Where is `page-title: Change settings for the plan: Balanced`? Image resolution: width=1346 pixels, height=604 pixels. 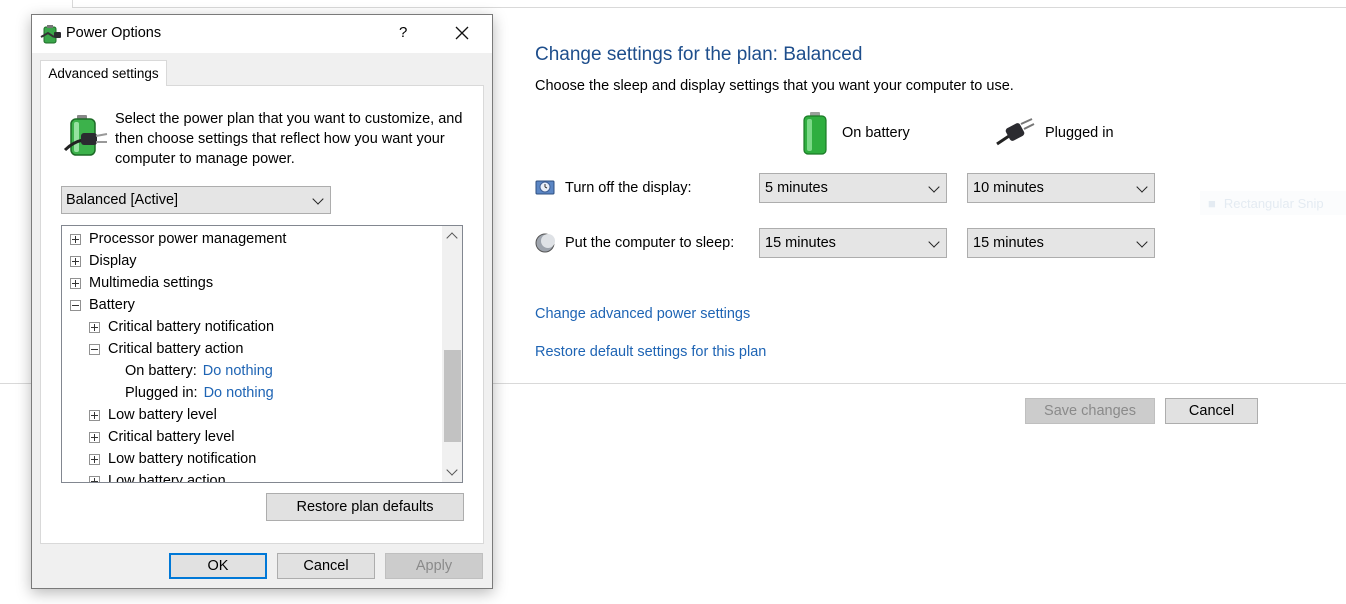
page-title: Change settings for the plan: Balanced is located at coordinates (699, 54).